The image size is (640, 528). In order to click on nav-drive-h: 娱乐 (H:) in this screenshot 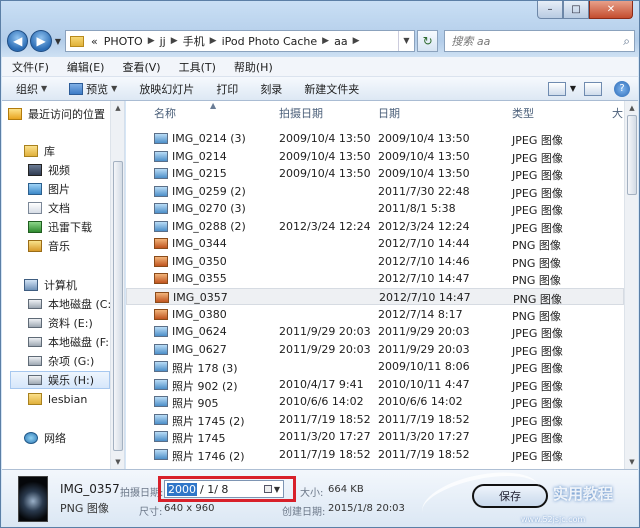, I will do `click(60, 380)`.